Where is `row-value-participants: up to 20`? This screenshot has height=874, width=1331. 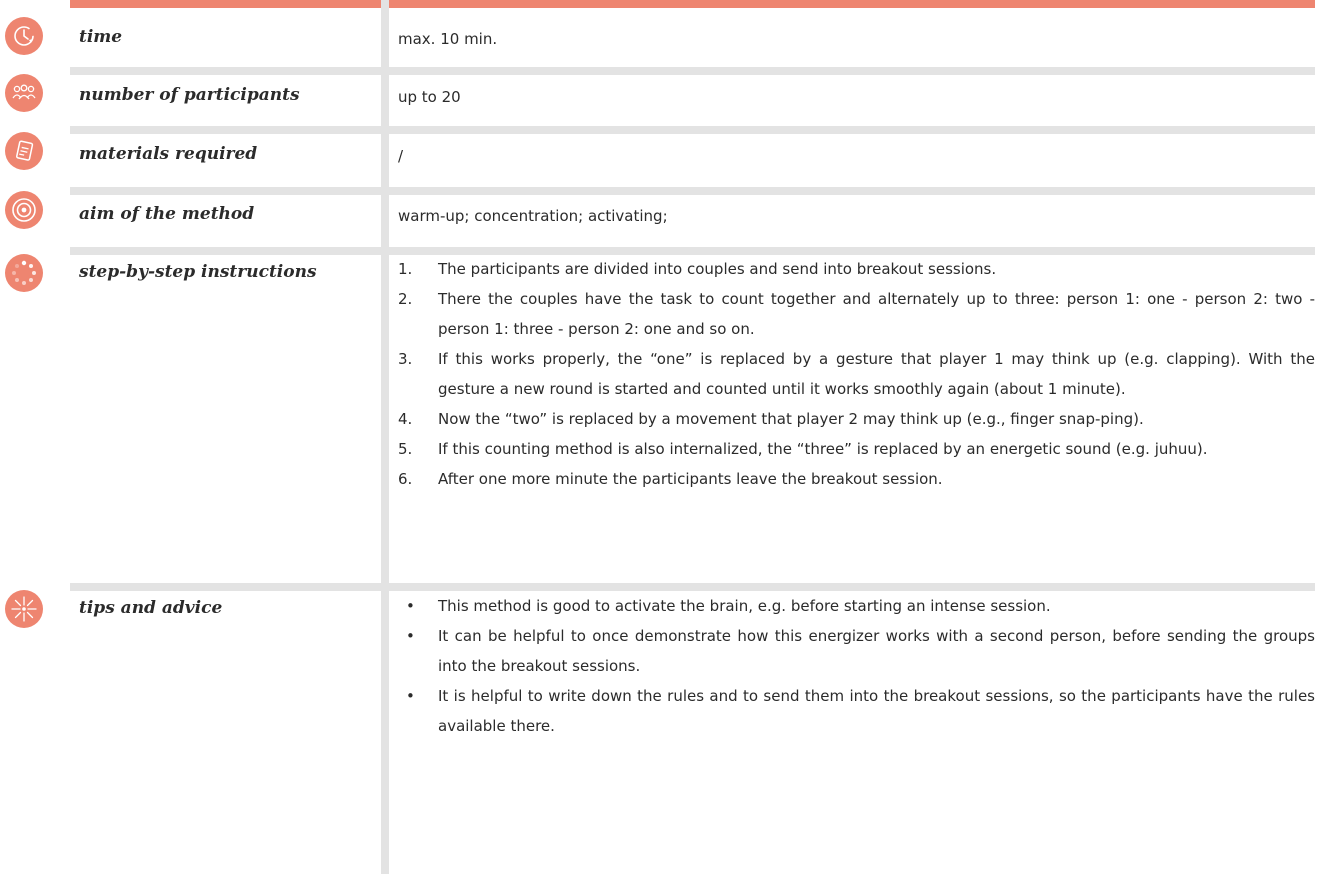 row-value-participants: up to 20 is located at coordinates (429, 97).